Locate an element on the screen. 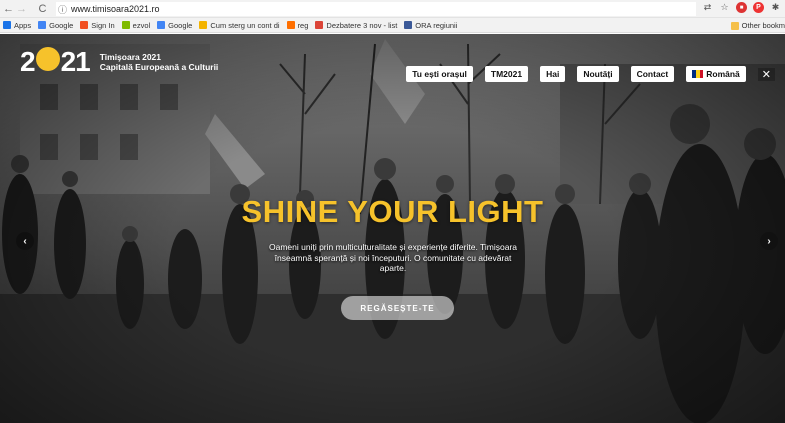 This screenshot has width=785, height=423. logo-number-left: 2 is located at coordinates (28, 61).